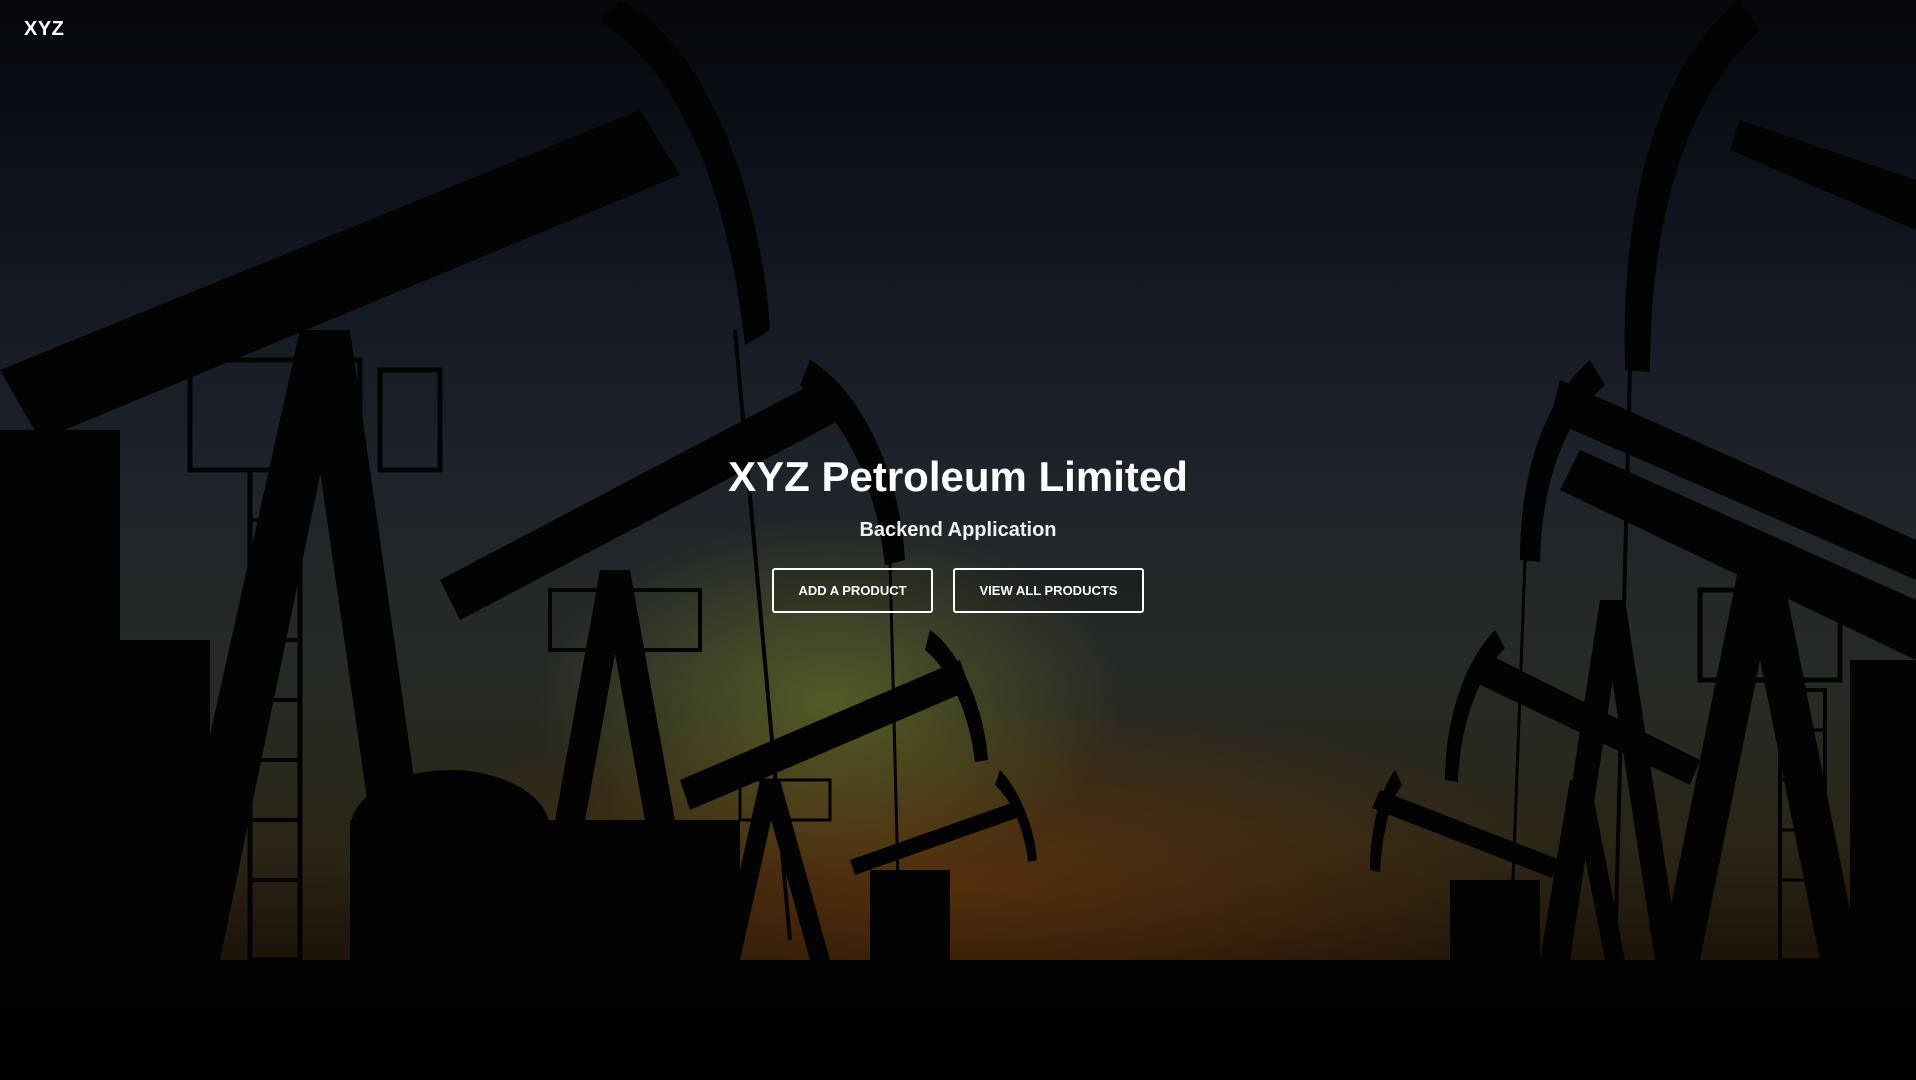 This screenshot has width=1916, height=1080. I want to click on page-subtitle: Backend Application, so click(958, 530).